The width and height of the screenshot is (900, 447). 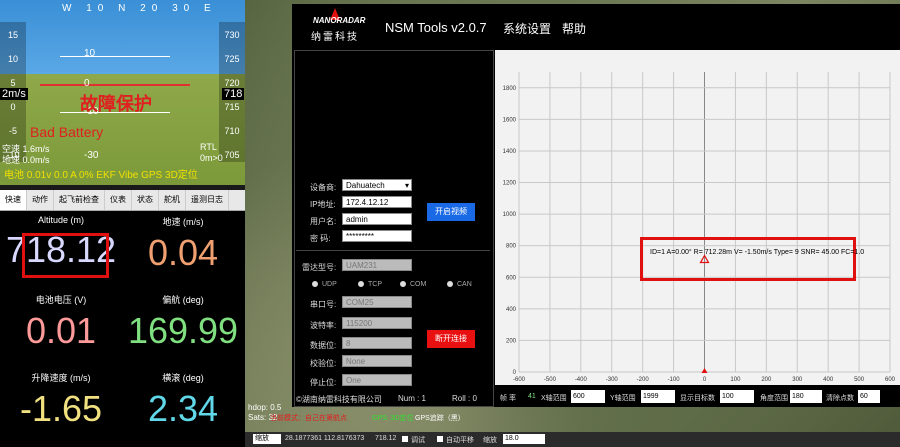 I want to click on auto-pan-checkbox: 自动平移, so click(x=455, y=440).